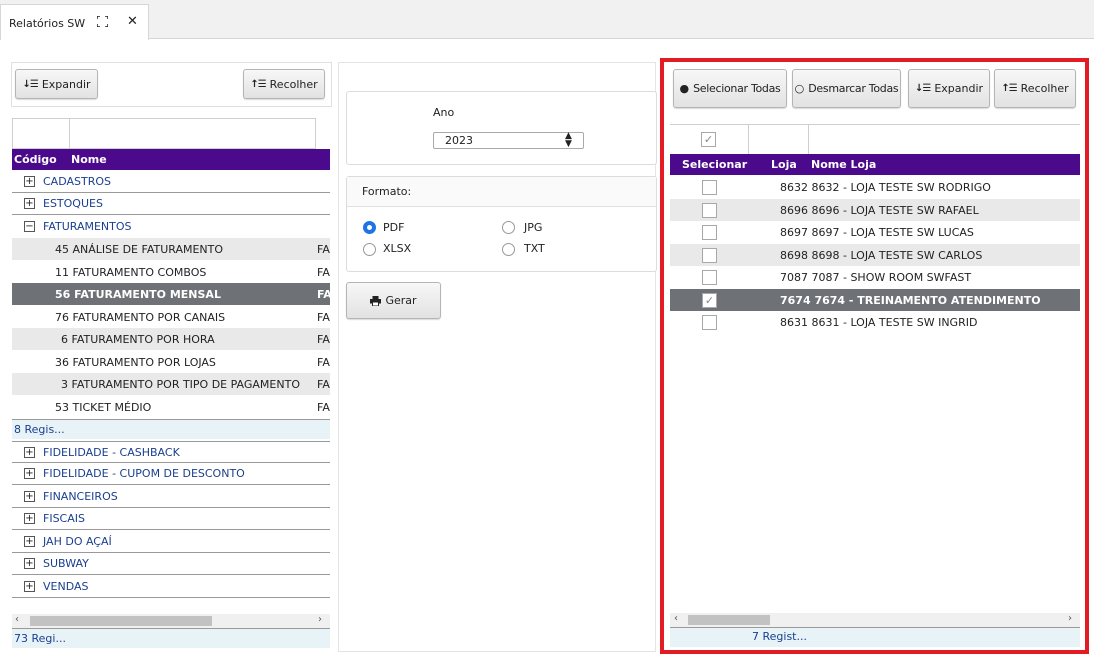 This screenshot has width=1094, height=663. I want to click on deselect-all-label: Desmarcar Todas, so click(853, 88).